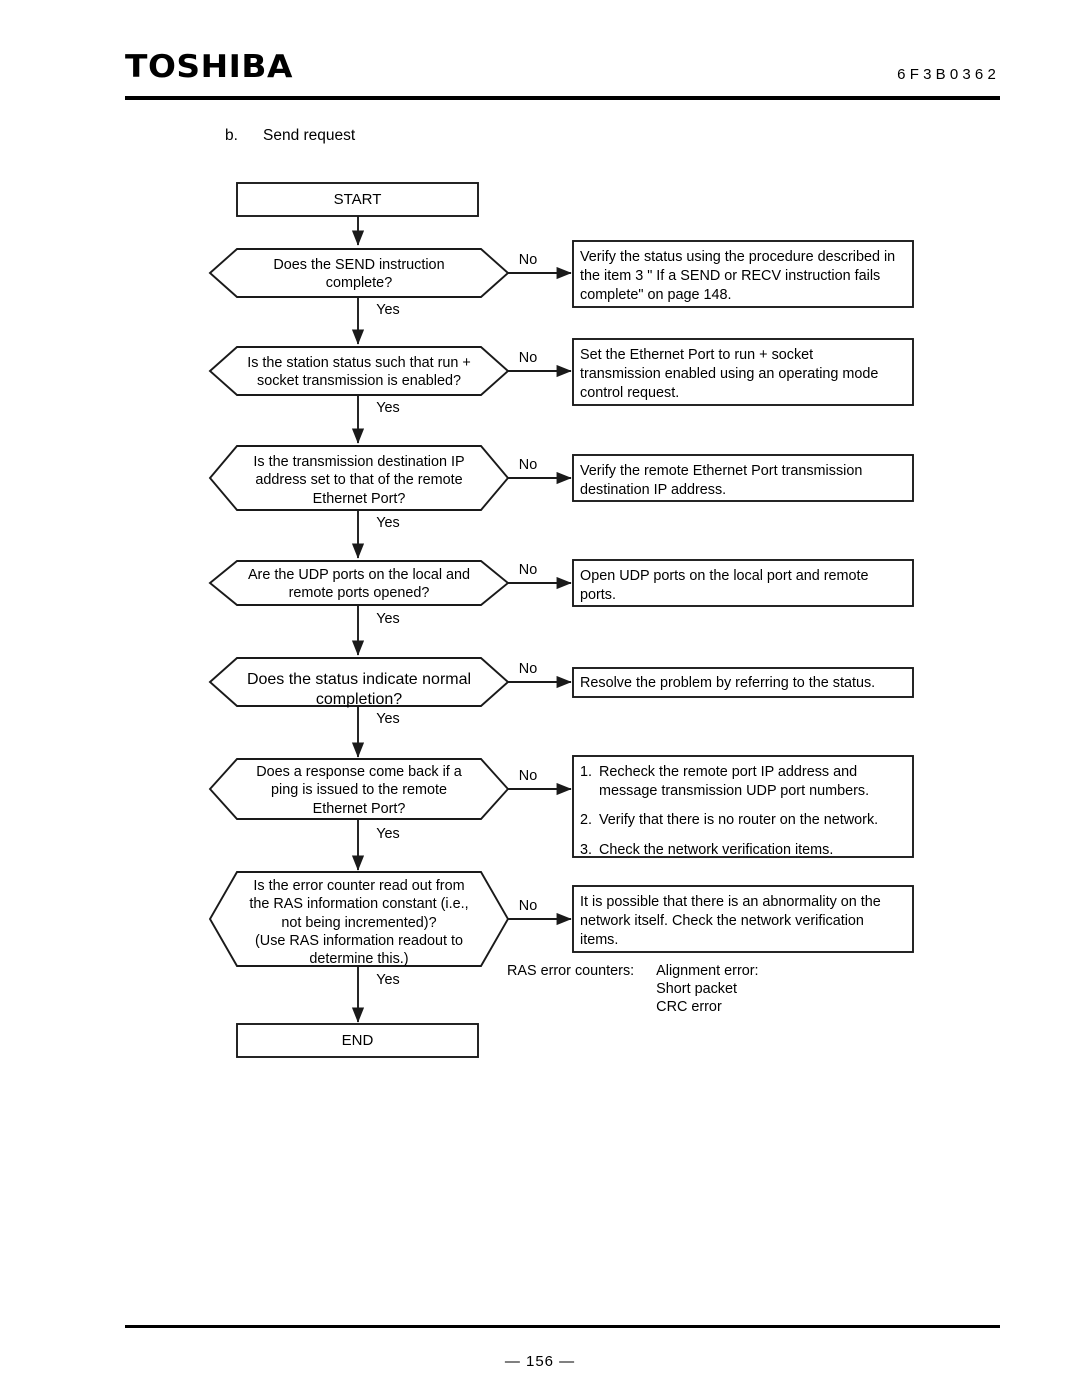 Image resolution: width=1080 pixels, height=1397 pixels. I want to click on ras-note-values: Alignment error: Short packet CRC error, so click(707, 989).